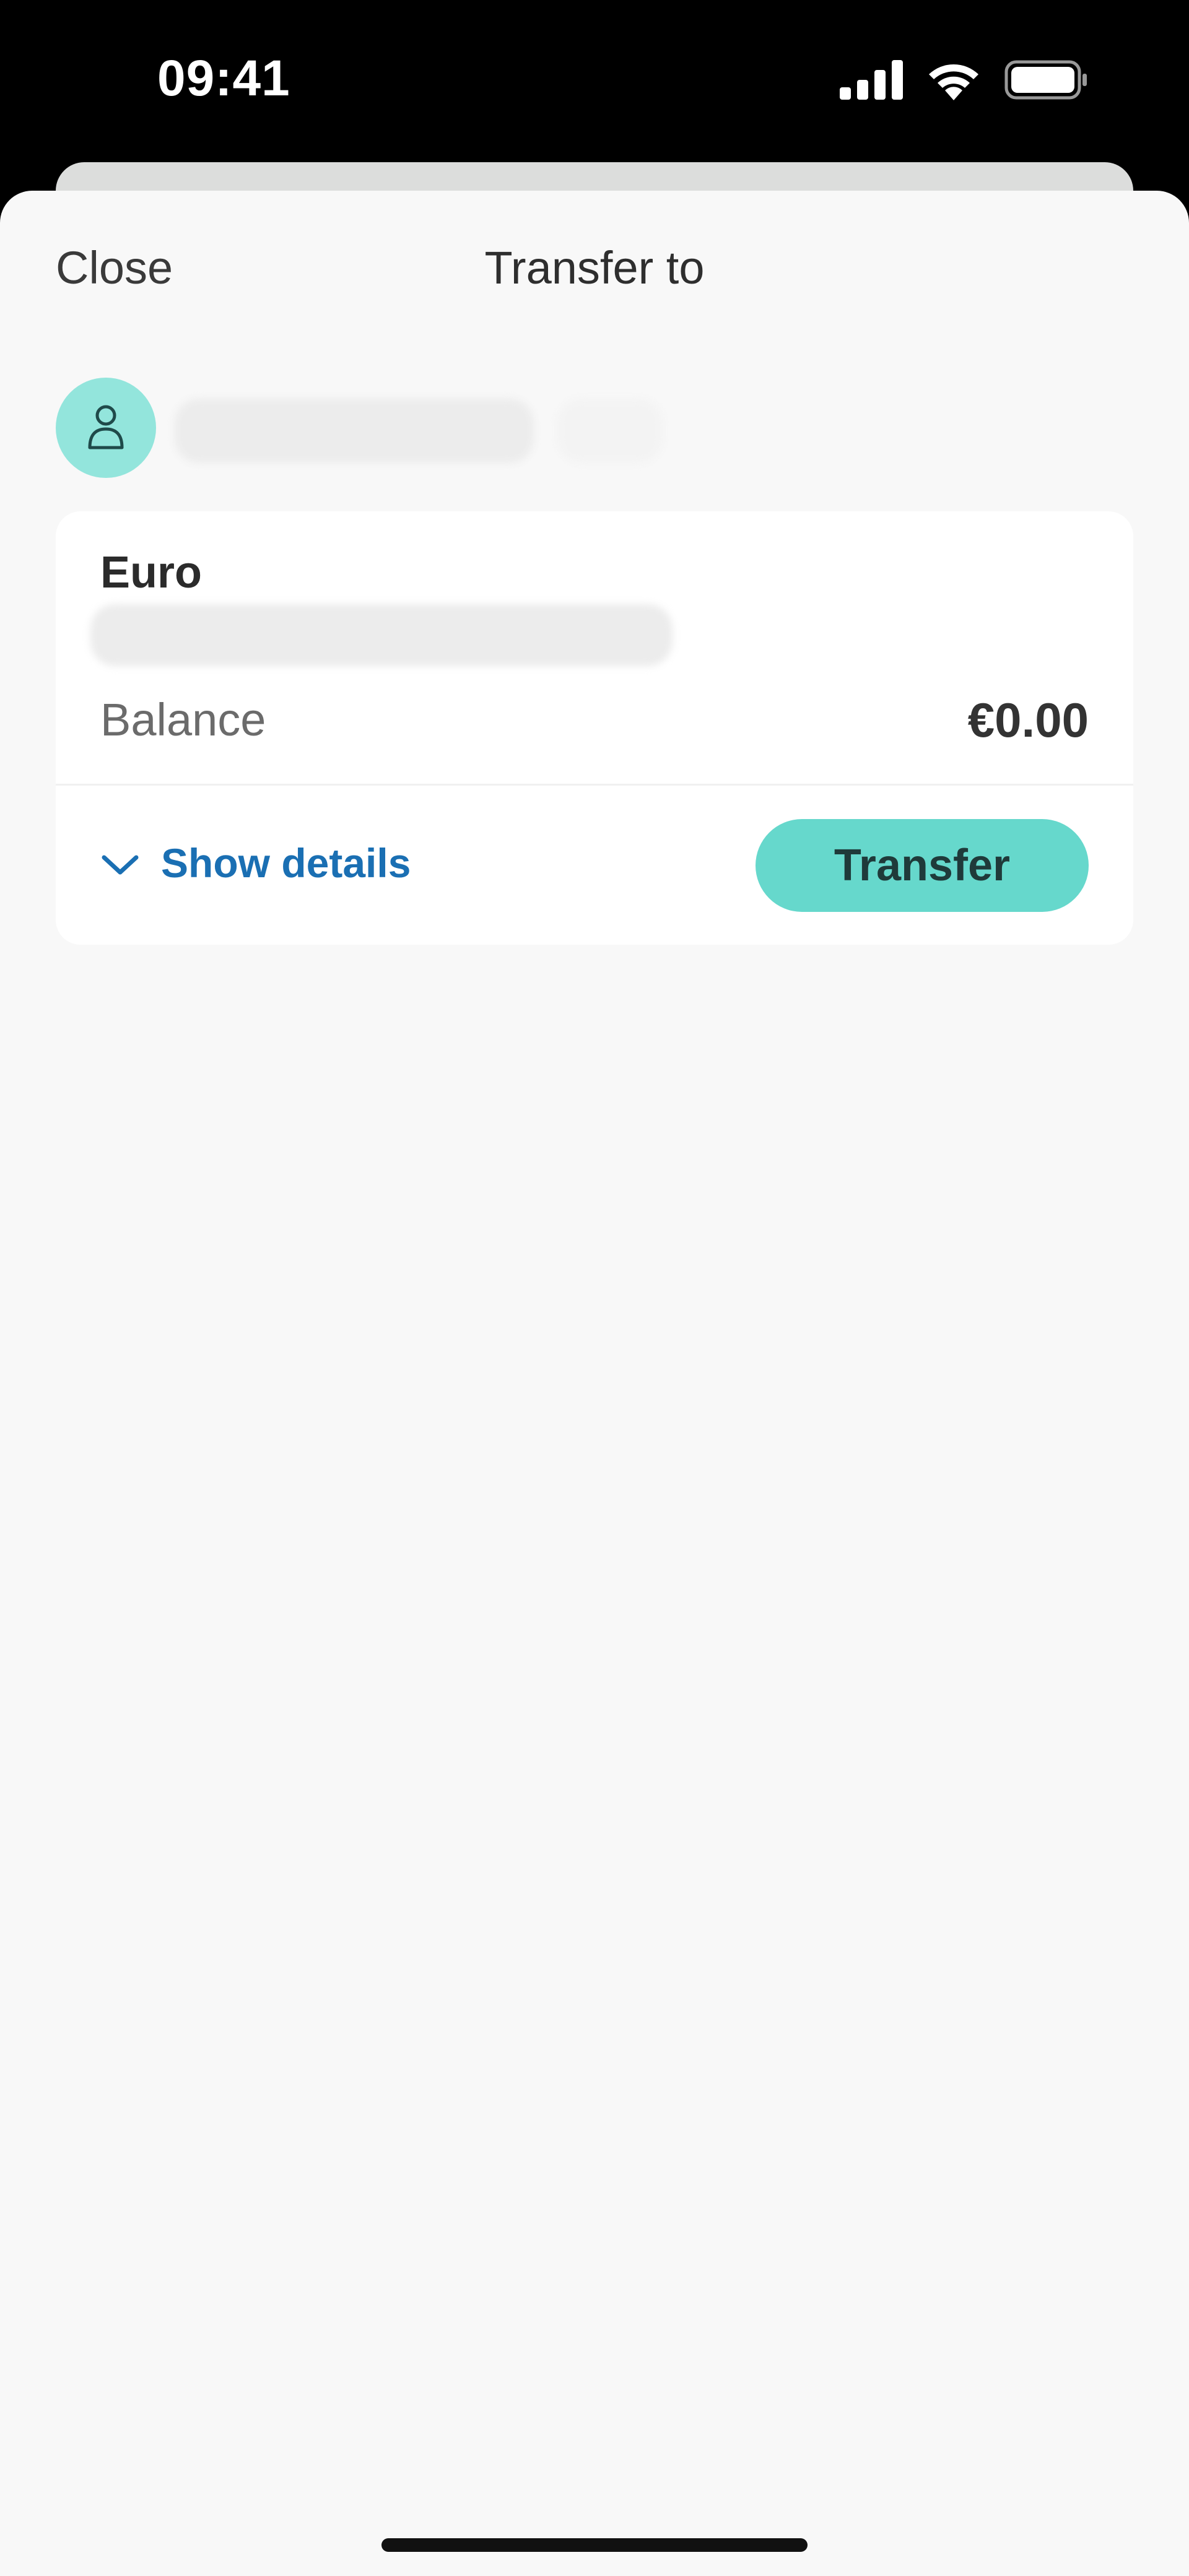 This screenshot has height=2576, width=1189. Describe the element at coordinates (871, 80) in the screenshot. I see `cellular-signal-icon` at that location.